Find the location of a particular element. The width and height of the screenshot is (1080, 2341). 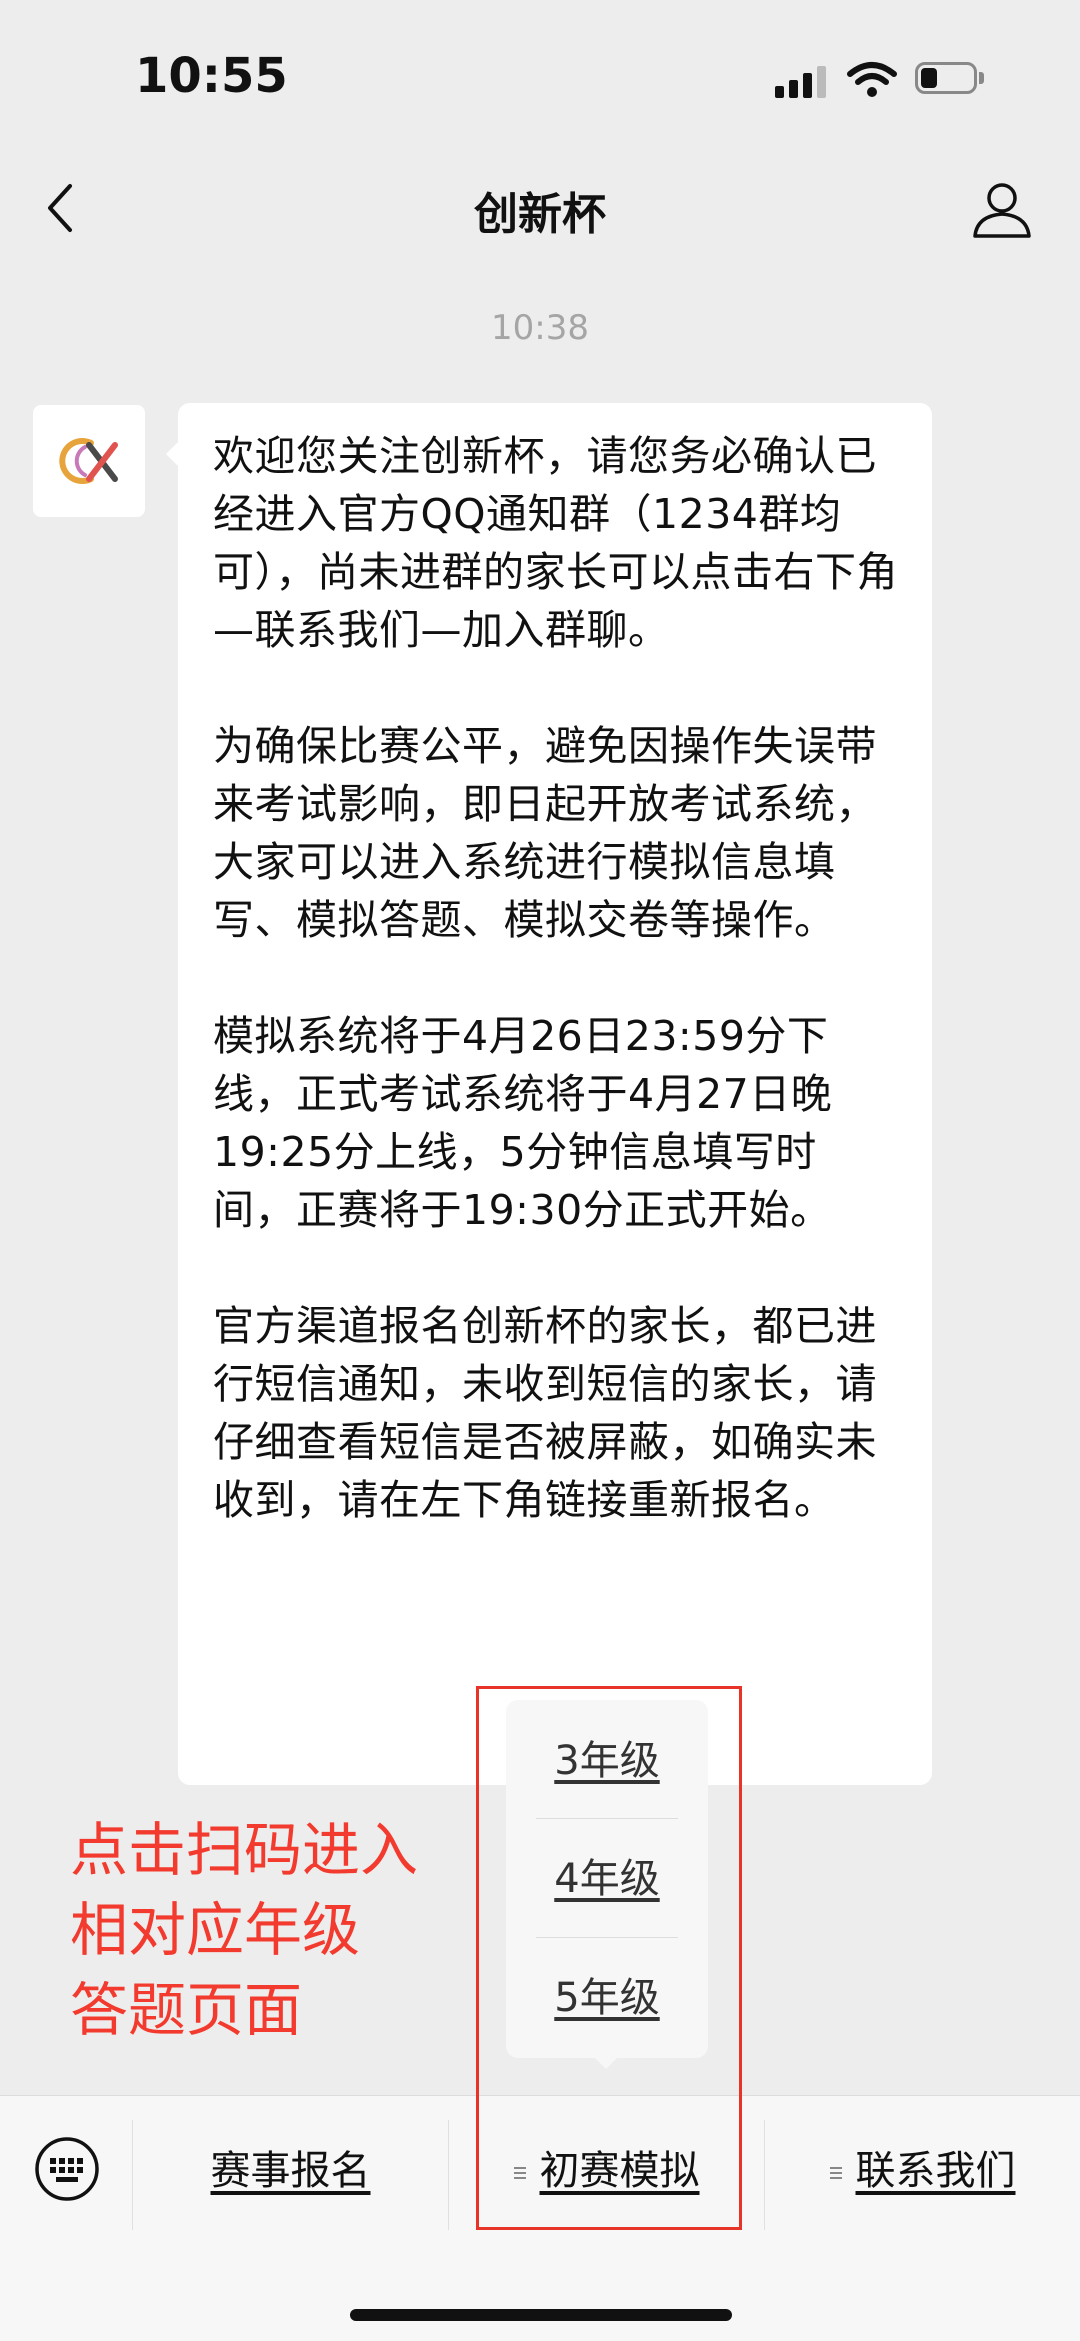

person-icon is located at coordinates (1002, 210).